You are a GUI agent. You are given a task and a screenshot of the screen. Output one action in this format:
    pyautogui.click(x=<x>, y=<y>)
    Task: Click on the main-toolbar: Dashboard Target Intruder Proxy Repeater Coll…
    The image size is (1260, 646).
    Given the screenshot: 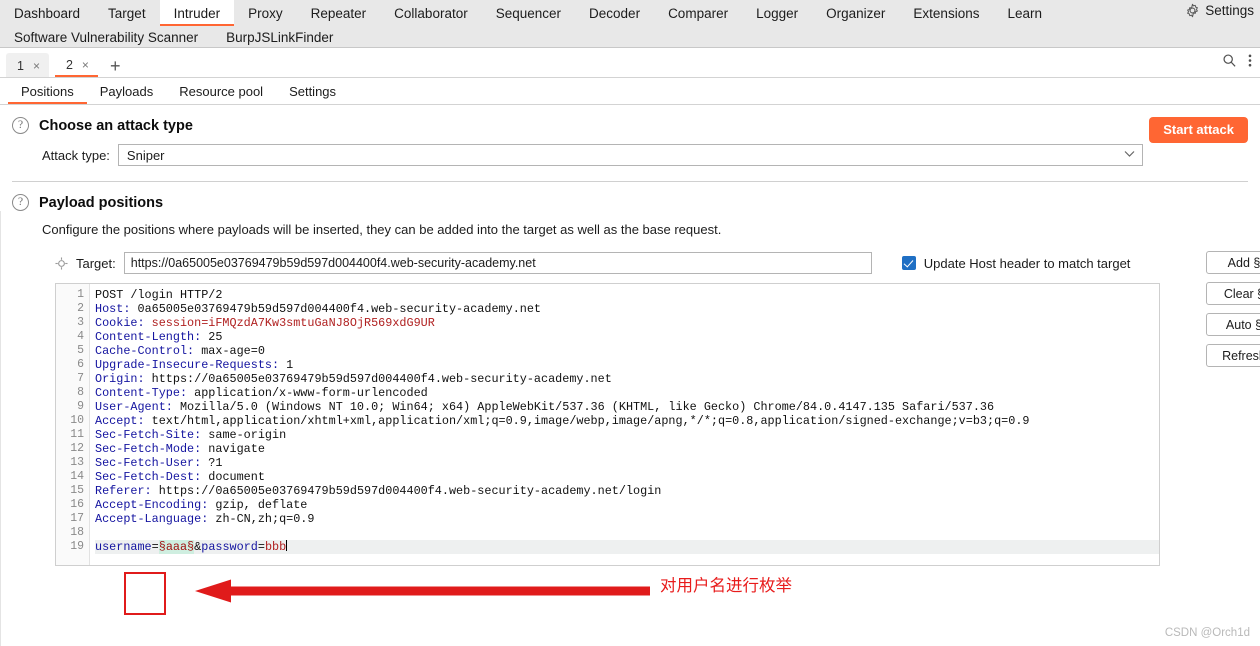 What is the action you would take?
    pyautogui.click(x=630, y=24)
    